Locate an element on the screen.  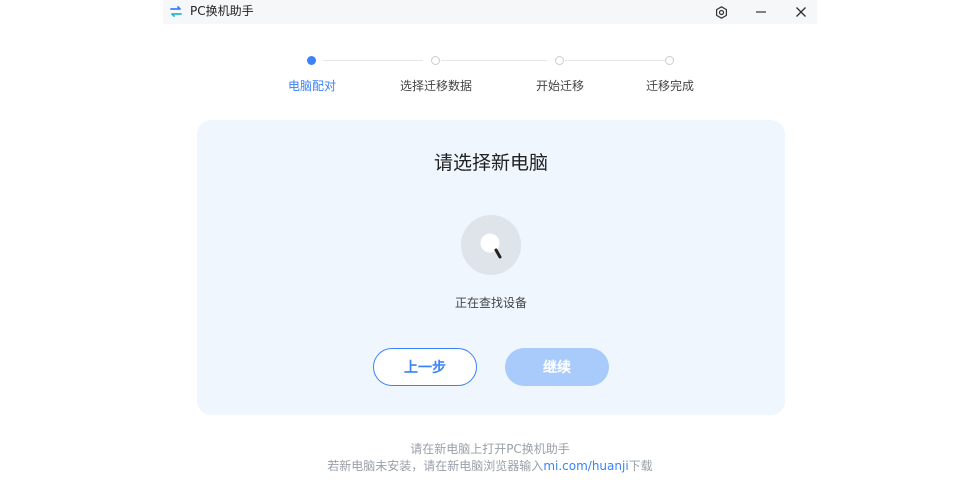
settings-gear-icon is located at coordinates (721, 12).